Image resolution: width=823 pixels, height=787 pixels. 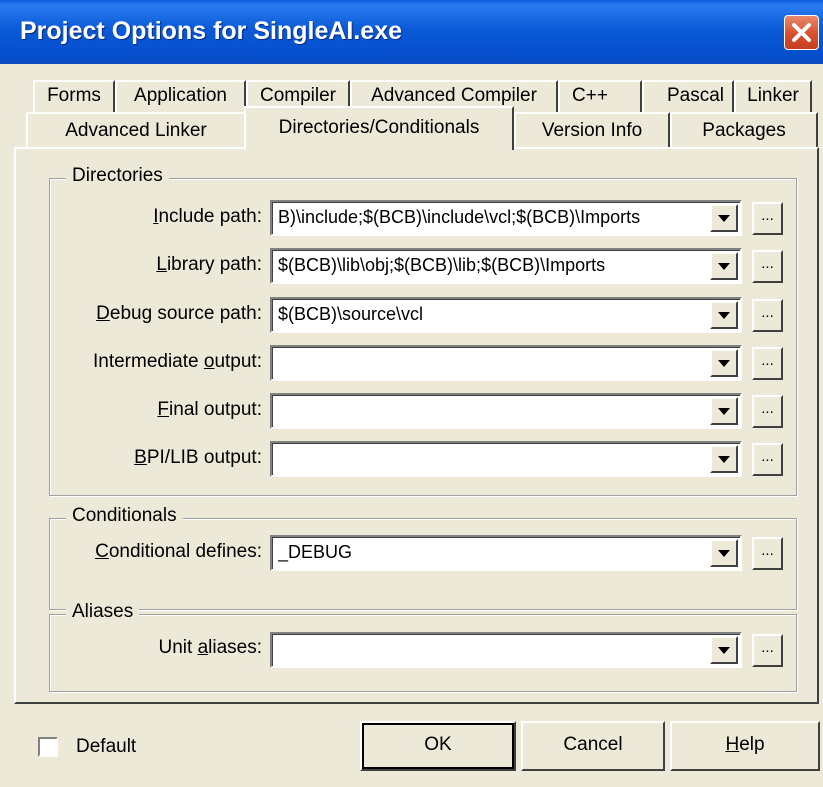 I want to click on library-path-value: $(BCB)\lib\obj;$(BCB)\lib;$(BCB)\Imports, so click(x=490, y=265).